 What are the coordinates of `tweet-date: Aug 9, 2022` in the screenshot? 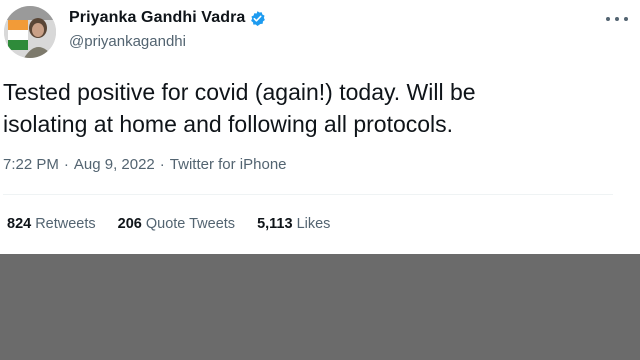 It's located at (114, 164).